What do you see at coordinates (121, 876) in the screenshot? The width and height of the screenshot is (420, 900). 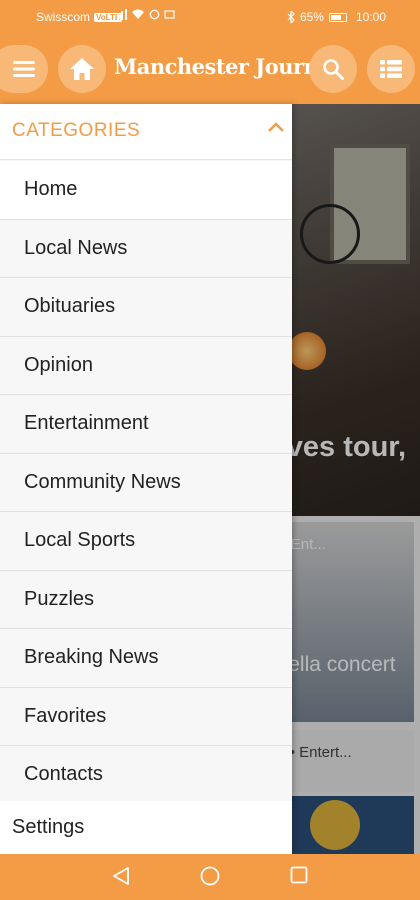 I see `back-icon` at bounding box center [121, 876].